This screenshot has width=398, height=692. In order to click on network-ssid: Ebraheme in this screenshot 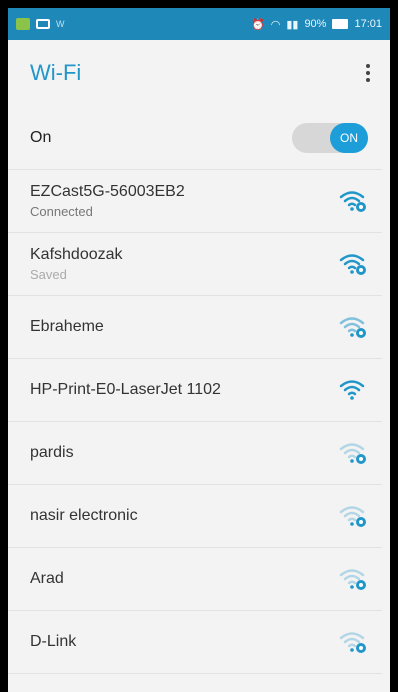, I will do `click(67, 326)`.